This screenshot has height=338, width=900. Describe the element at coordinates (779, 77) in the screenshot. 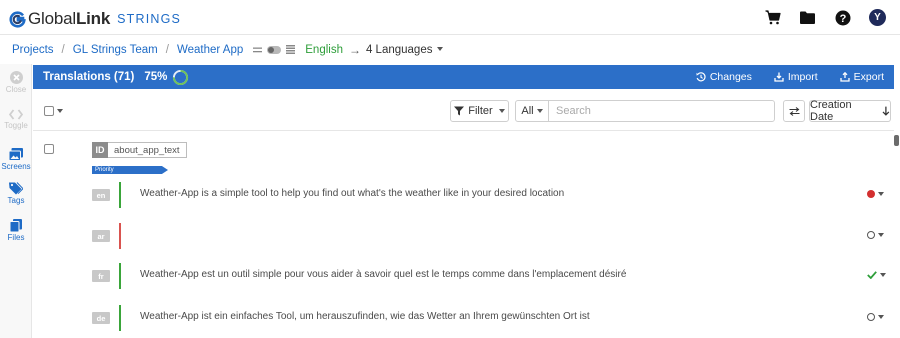

I see `import-icon` at that location.